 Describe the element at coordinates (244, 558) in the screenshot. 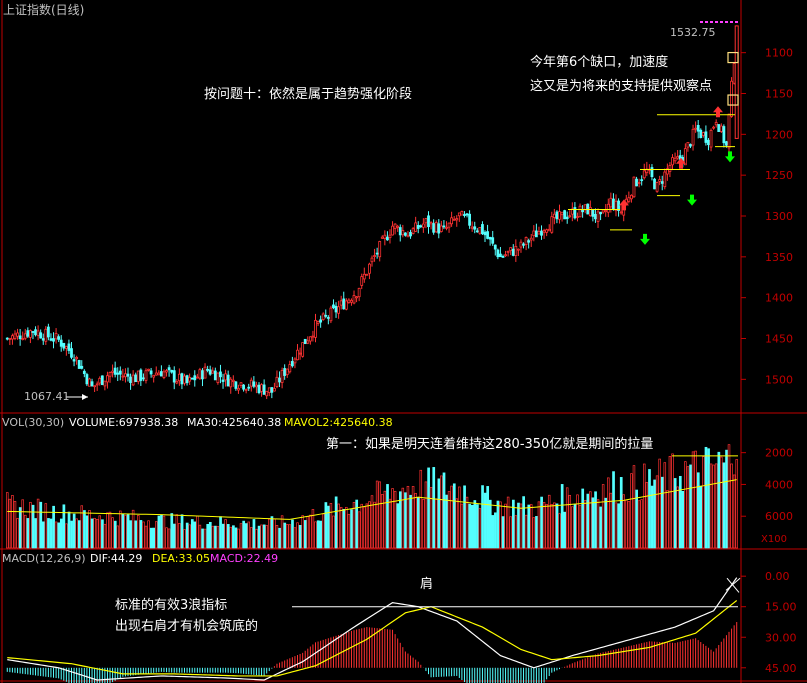

I see `macd-header-macd: MACD:22.49` at that location.